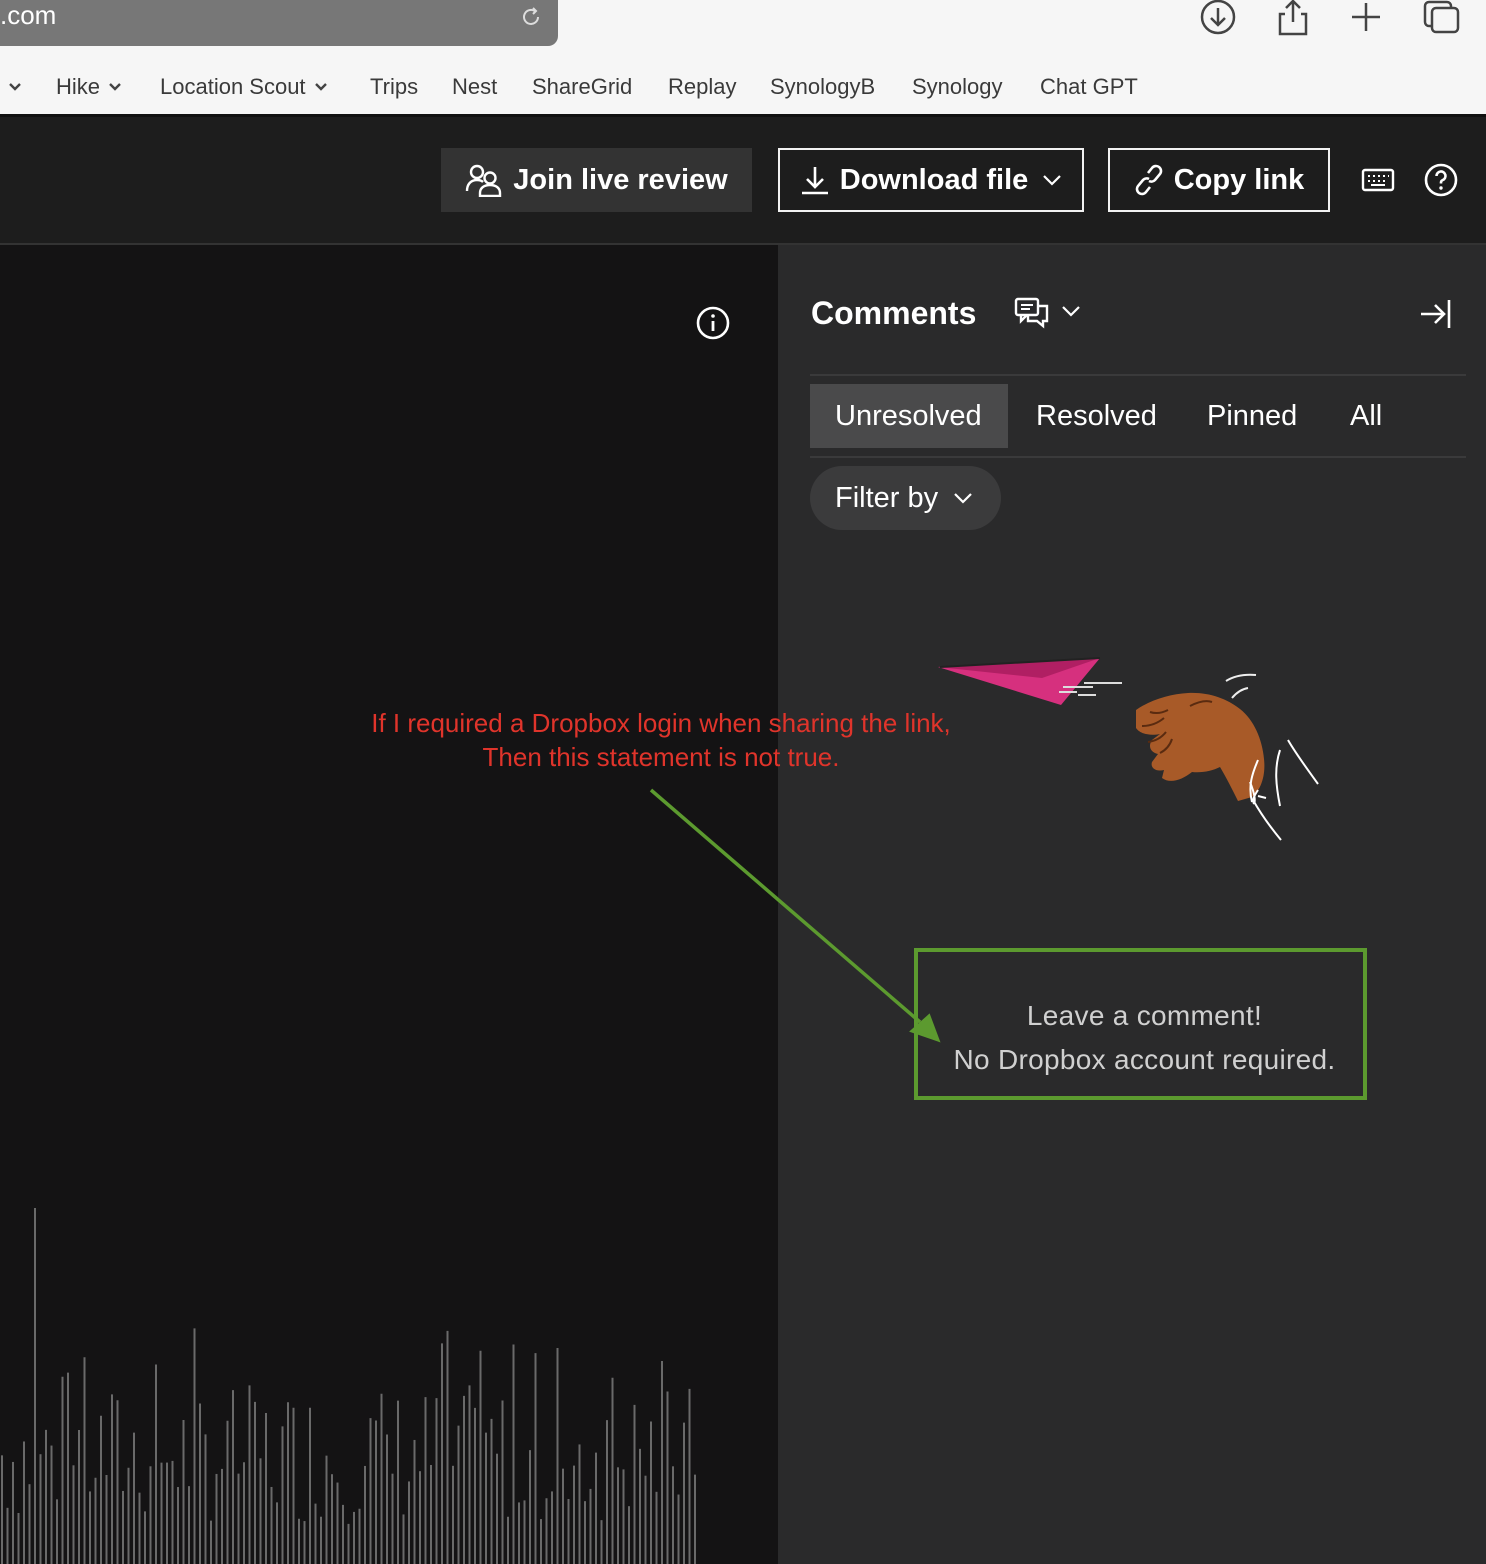  Describe the element at coordinates (713, 323) in the screenshot. I see `info-icon` at that location.